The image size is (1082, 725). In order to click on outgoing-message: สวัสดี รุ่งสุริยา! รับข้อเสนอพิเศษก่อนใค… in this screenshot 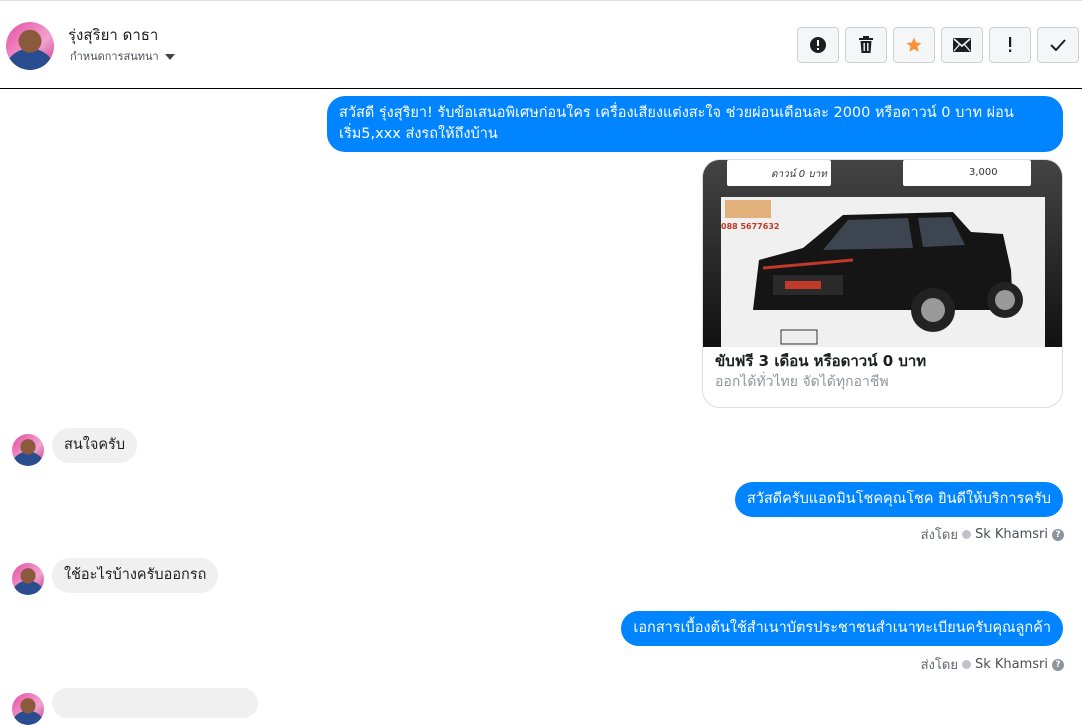, I will do `click(695, 124)`.